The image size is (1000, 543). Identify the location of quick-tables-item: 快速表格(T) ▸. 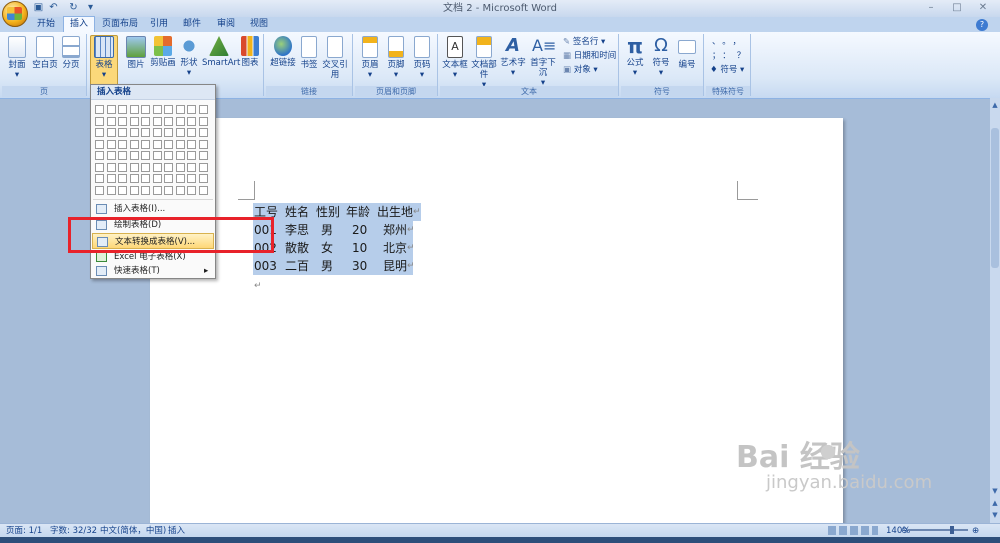
(153, 271).